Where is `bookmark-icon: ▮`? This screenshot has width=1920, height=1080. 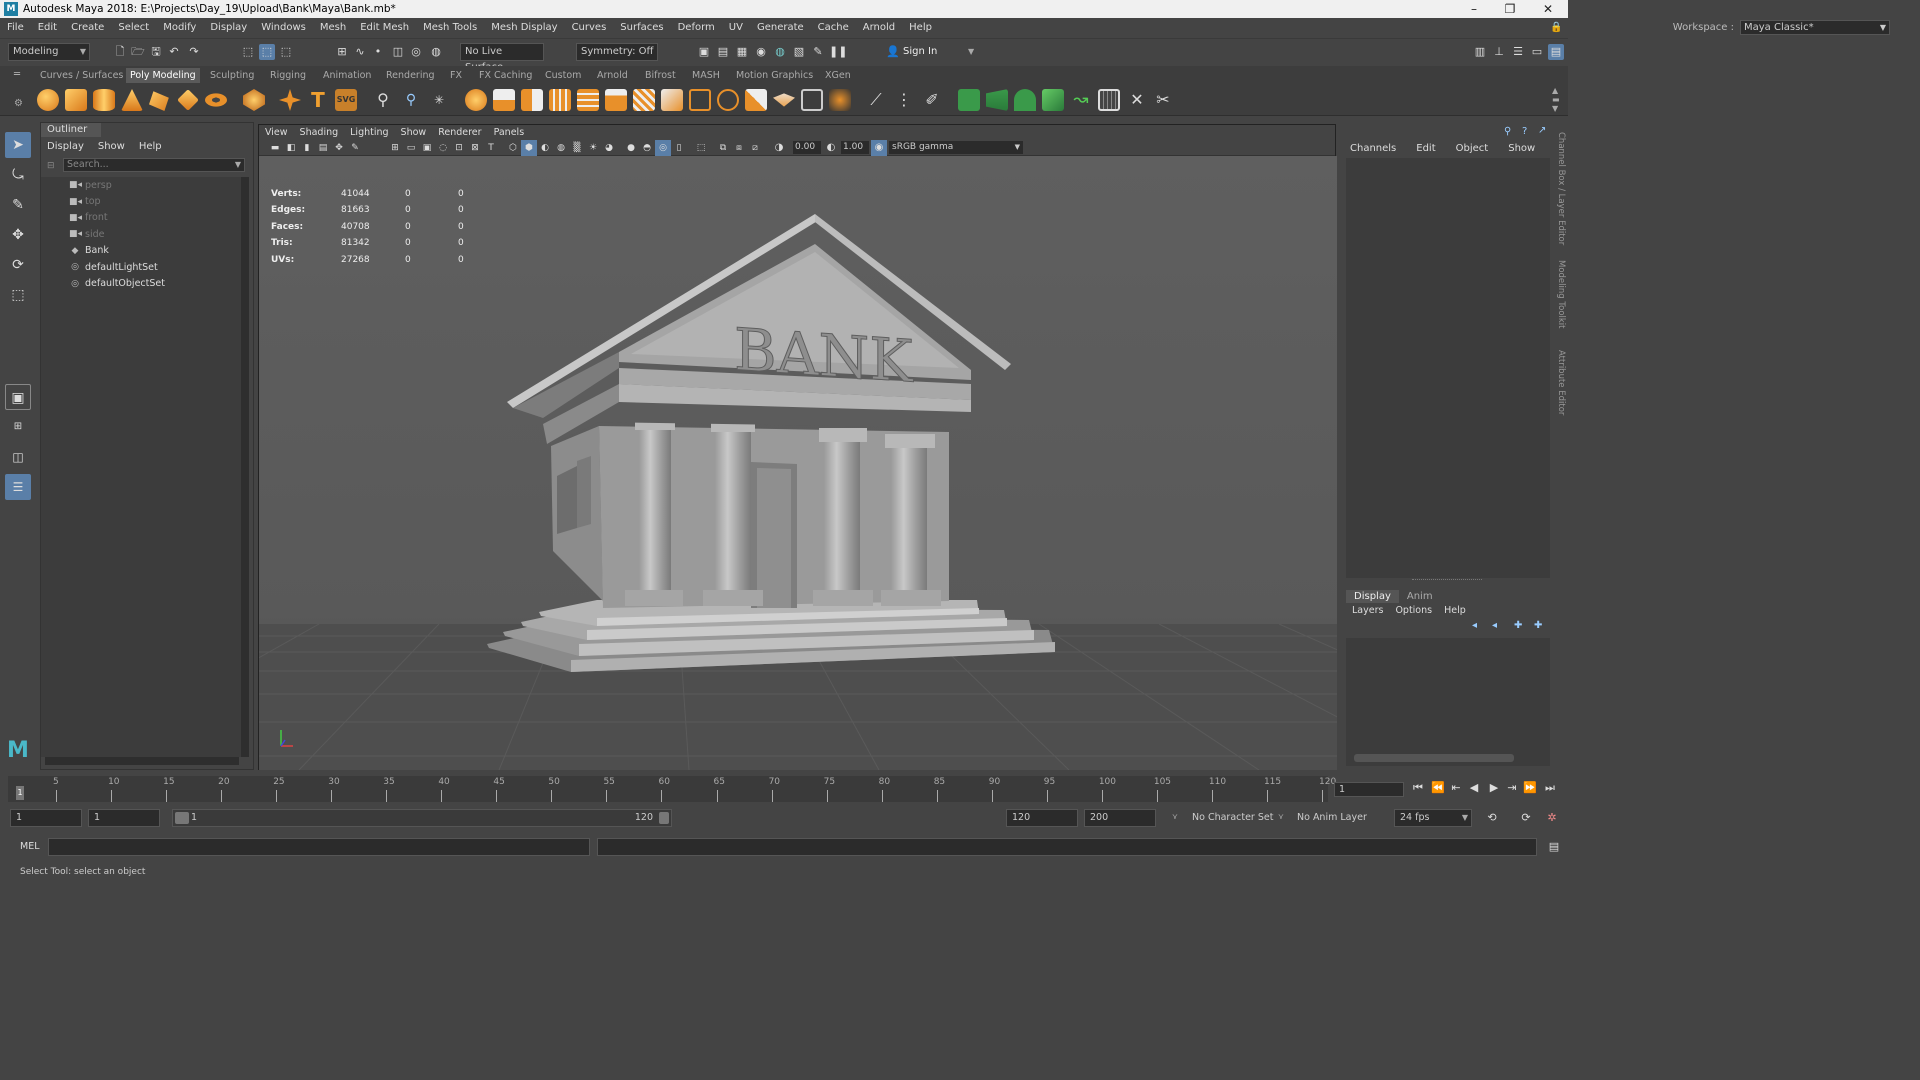 bookmark-icon: ▮ is located at coordinates (307, 148).